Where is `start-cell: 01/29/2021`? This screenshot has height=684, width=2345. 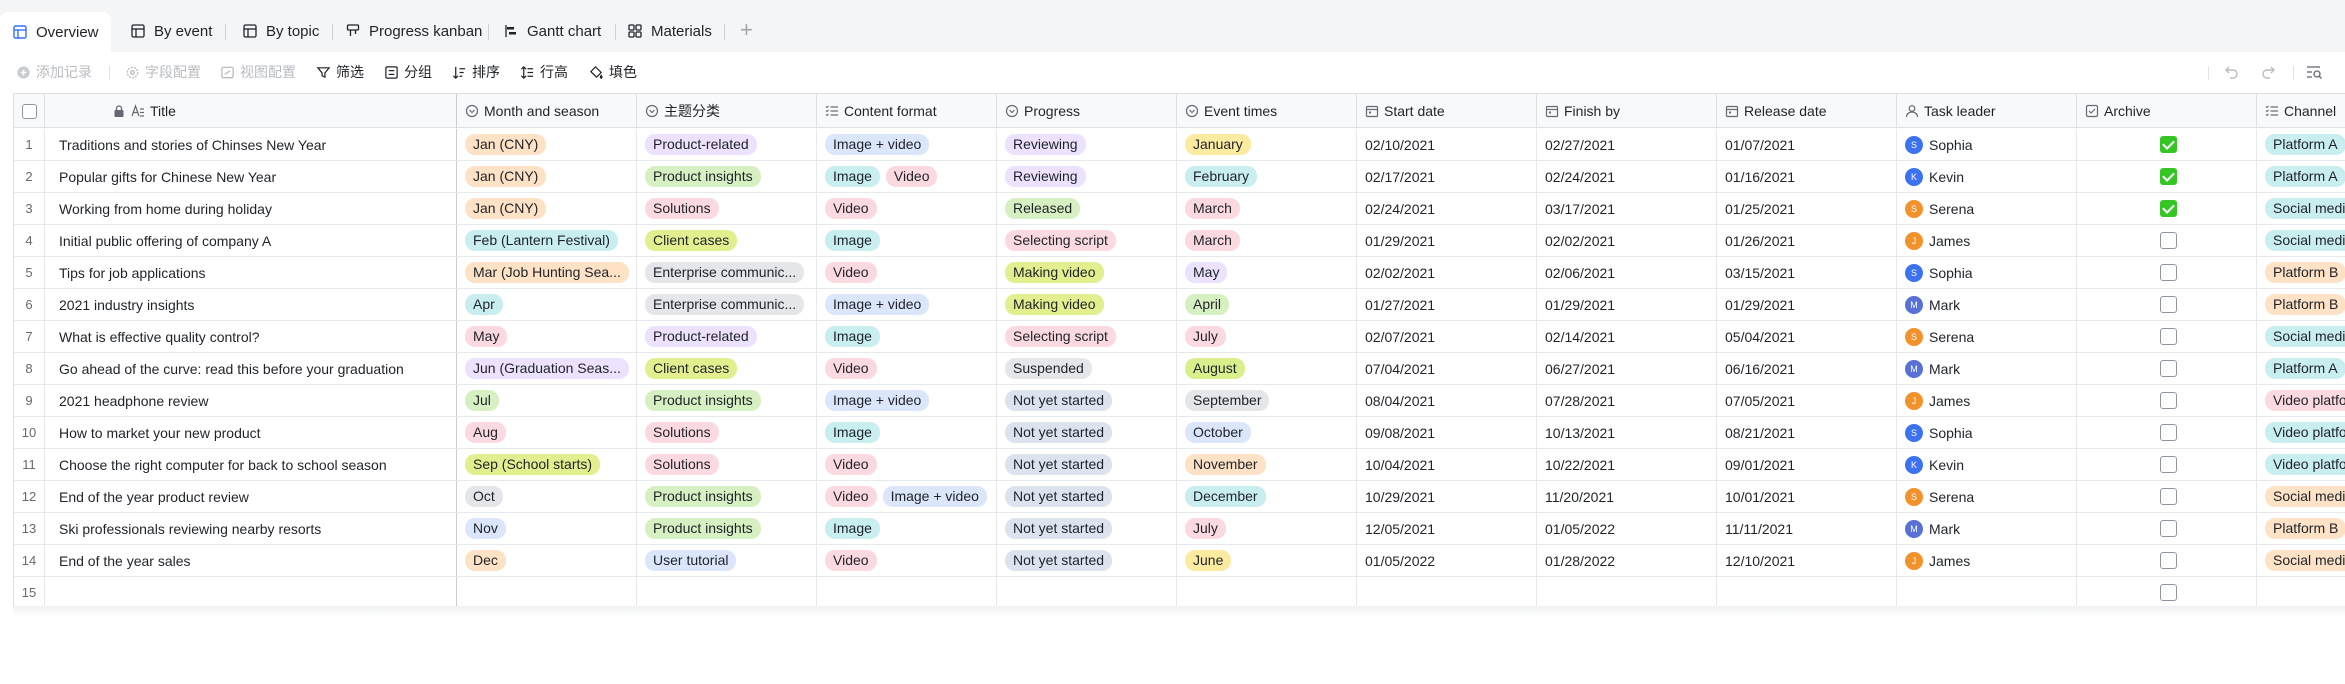 start-cell: 01/29/2021 is located at coordinates (1447, 240).